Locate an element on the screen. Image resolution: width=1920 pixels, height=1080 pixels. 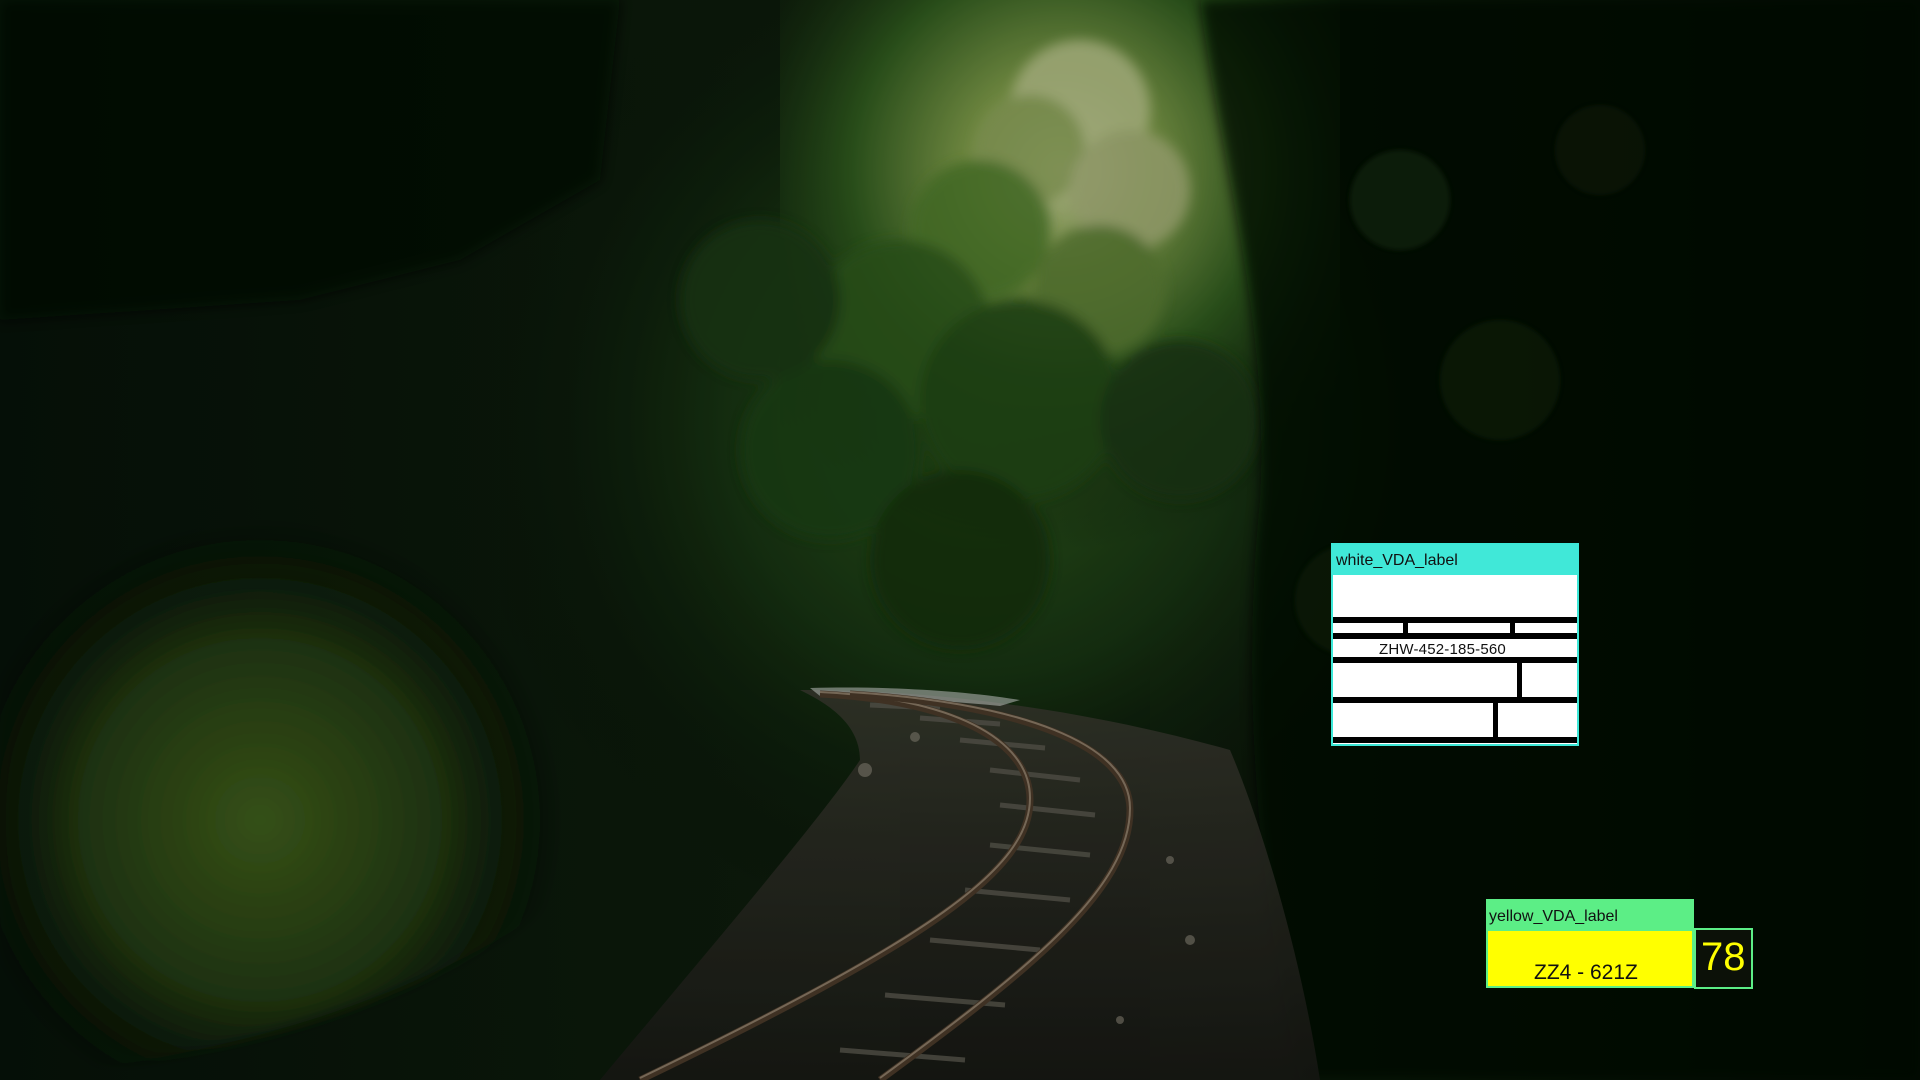
yellow-vda-label-header: yellow_VDA_label is located at coordinates (1590, 914).